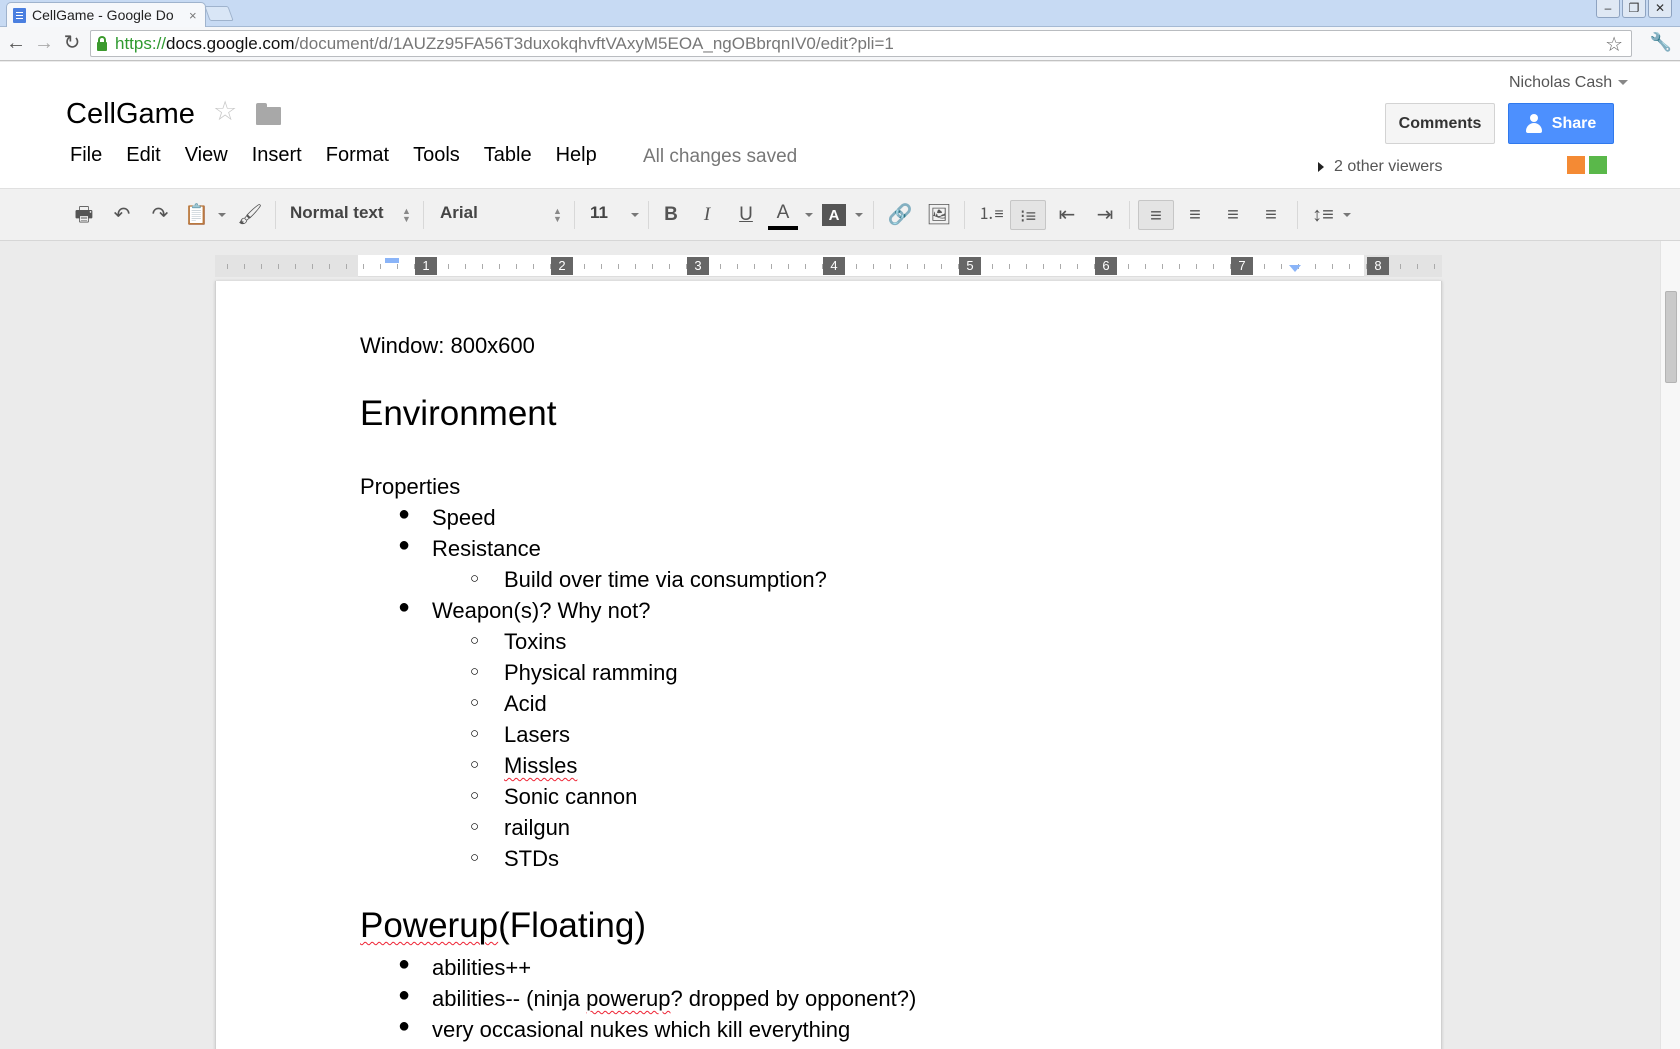 This screenshot has height=1049, width=1680. I want to click on viewers-toggle: 2 other viewers, so click(1380, 167).